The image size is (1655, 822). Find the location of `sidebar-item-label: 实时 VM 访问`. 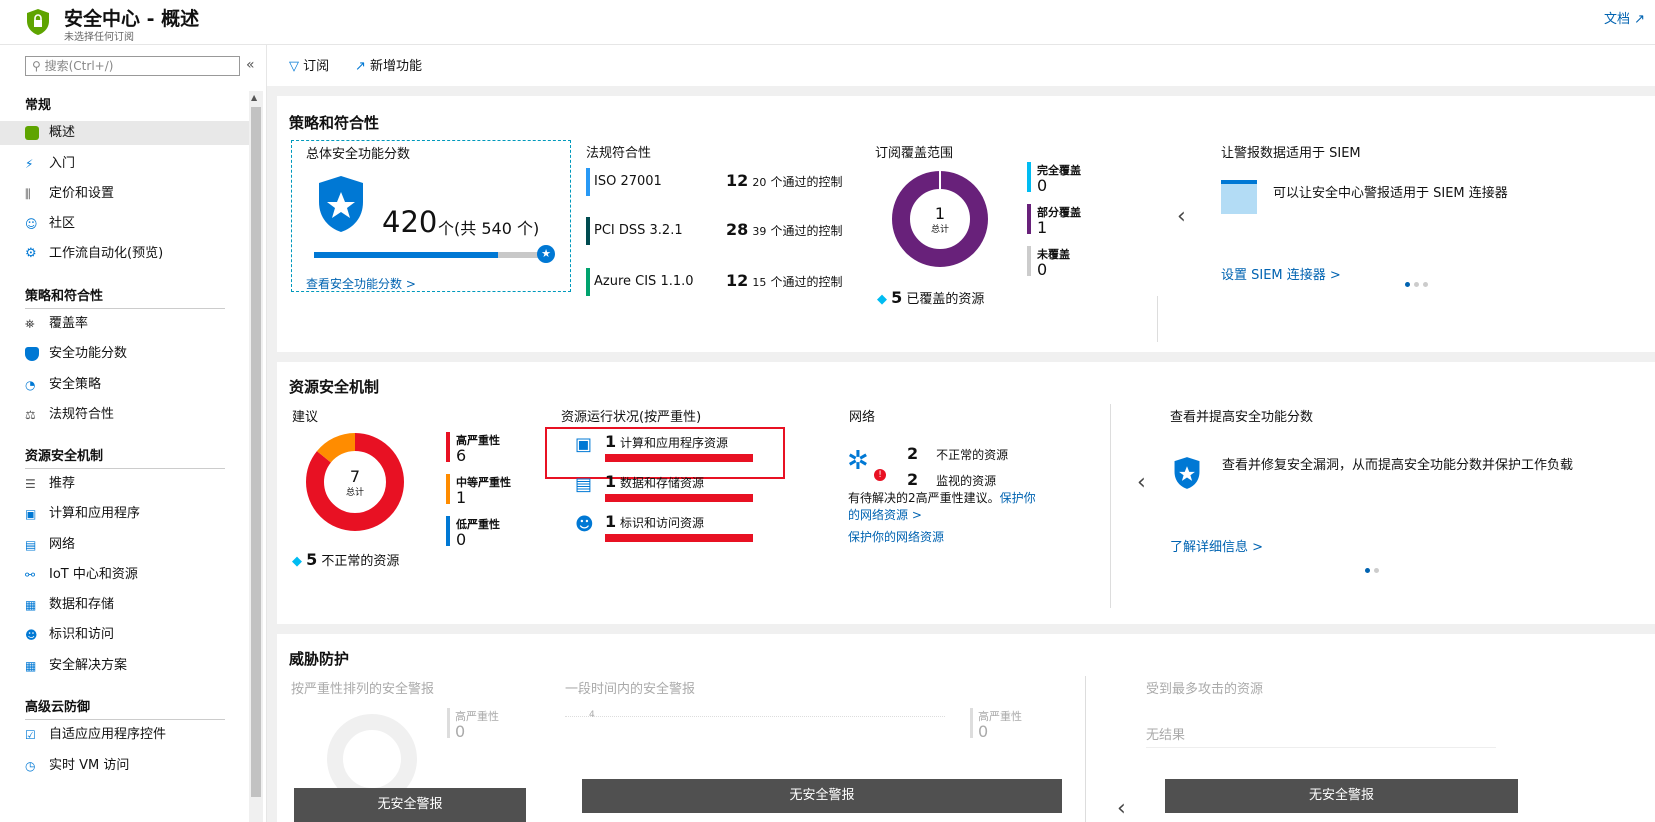

sidebar-item-label: 实时 VM 访问 is located at coordinates (89, 765).